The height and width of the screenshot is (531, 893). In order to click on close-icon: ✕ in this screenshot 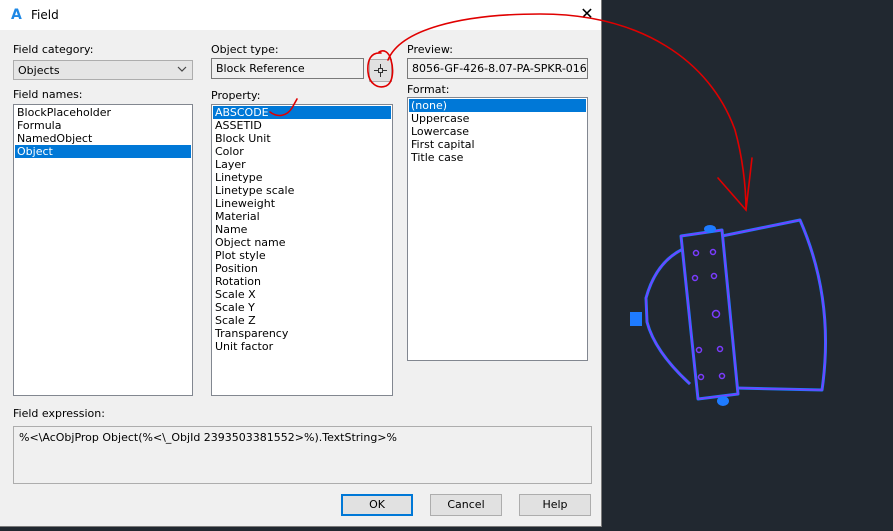, I will do `click(587, 14)`.